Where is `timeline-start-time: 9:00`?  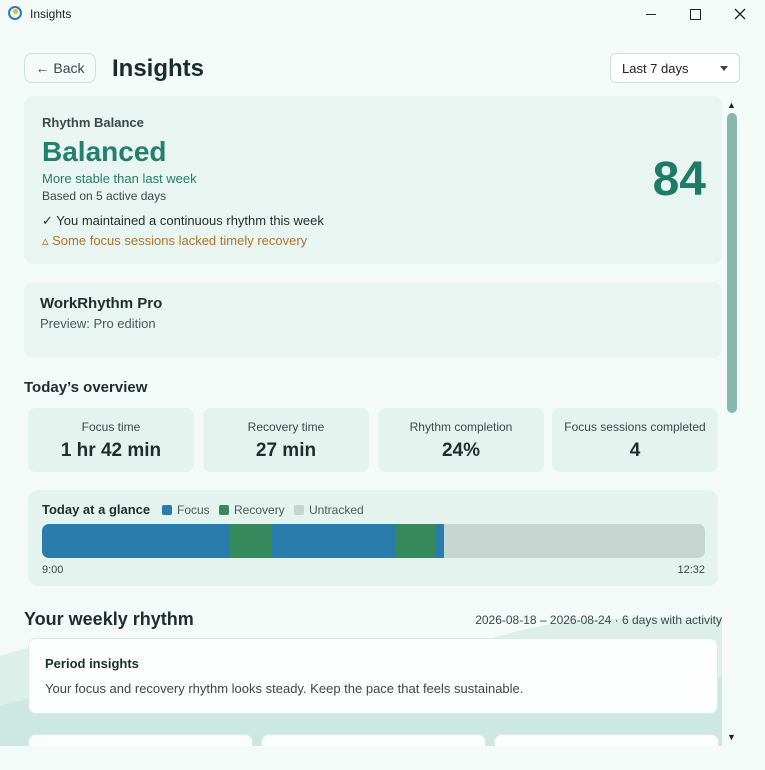 timeline-start-time: 9:00 is located at coordinates (53, 570).